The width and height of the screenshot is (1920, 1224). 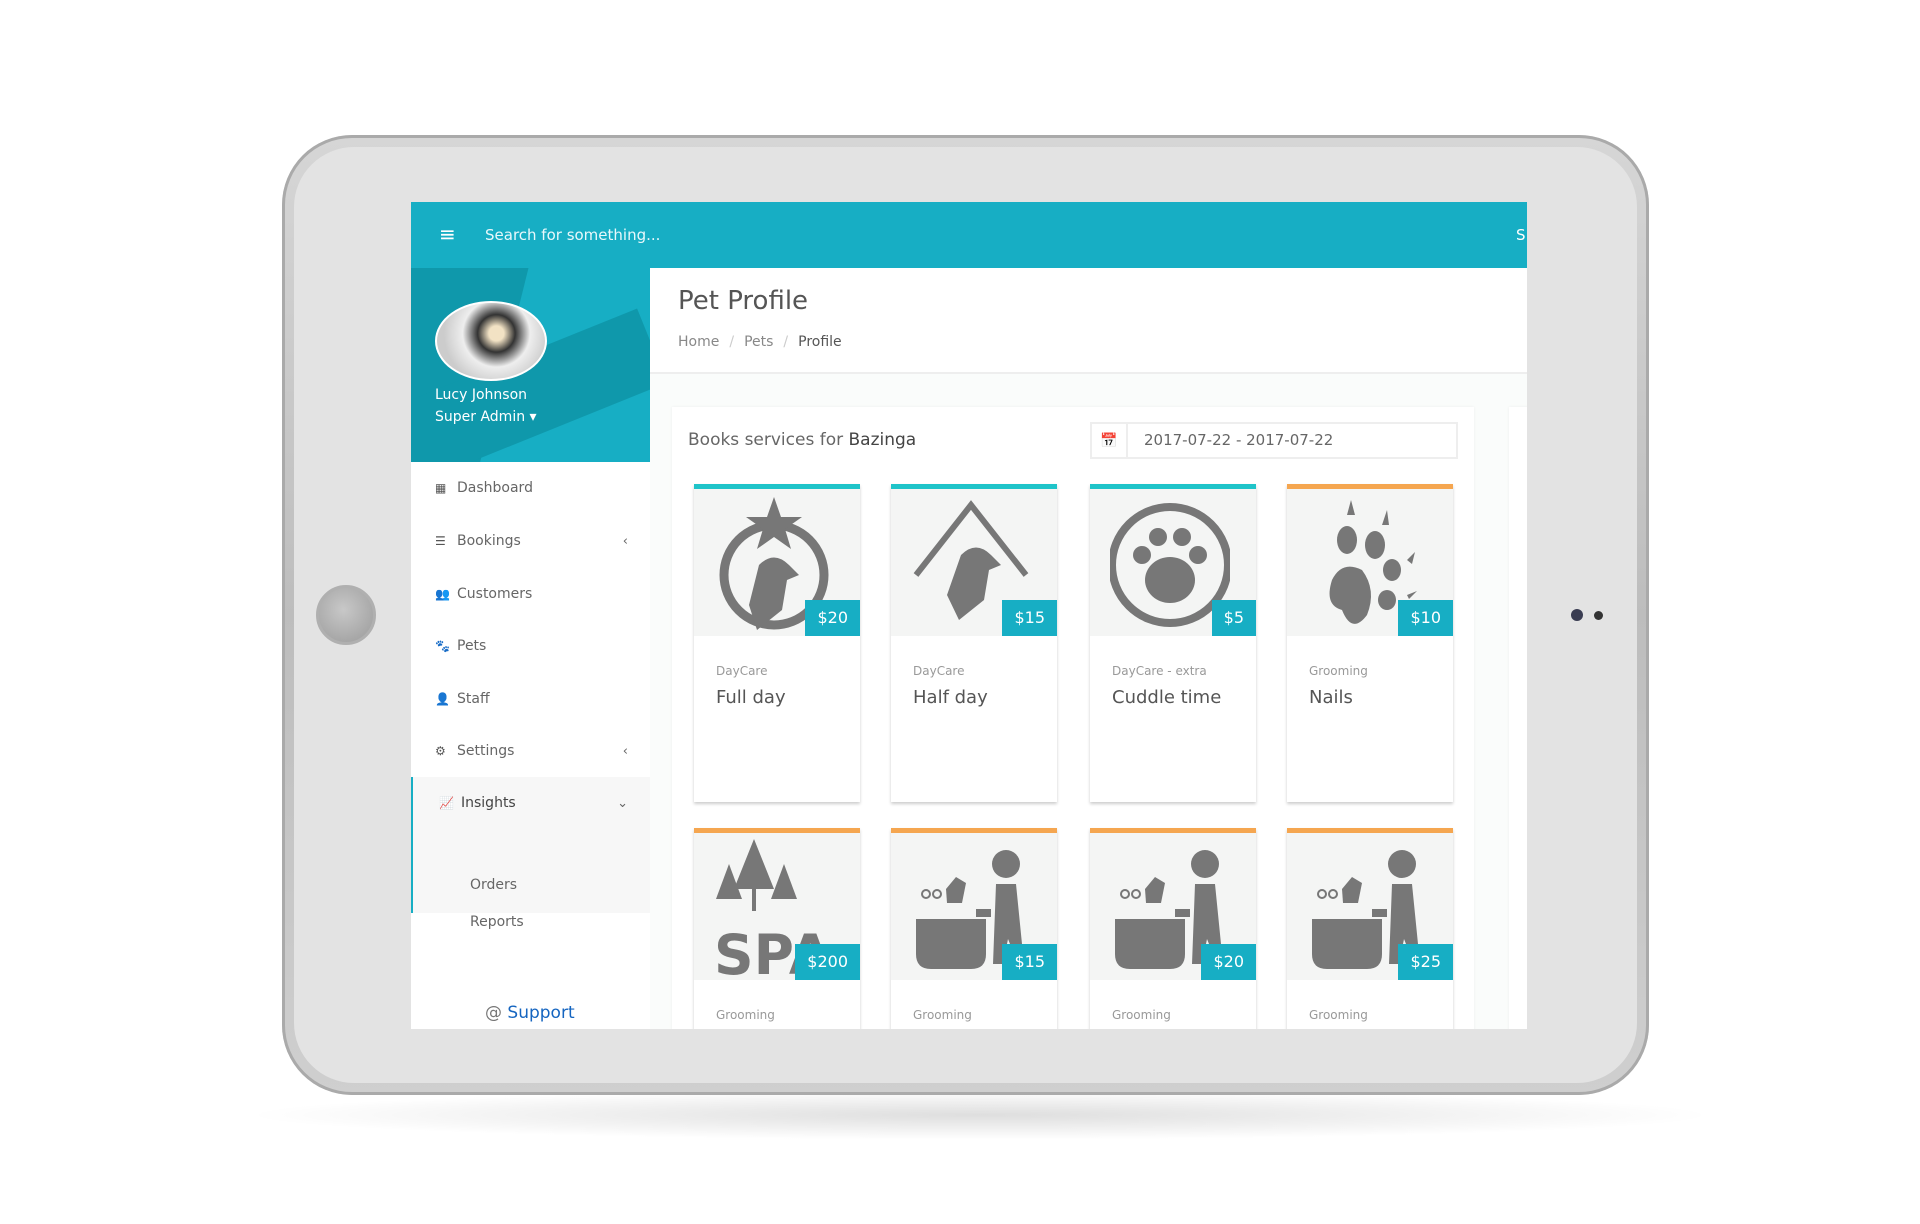 What do you see at coordinates (743, 301) in the screenshot?
I see `page-title: Pet Profile` at bounding box center [743, 301].